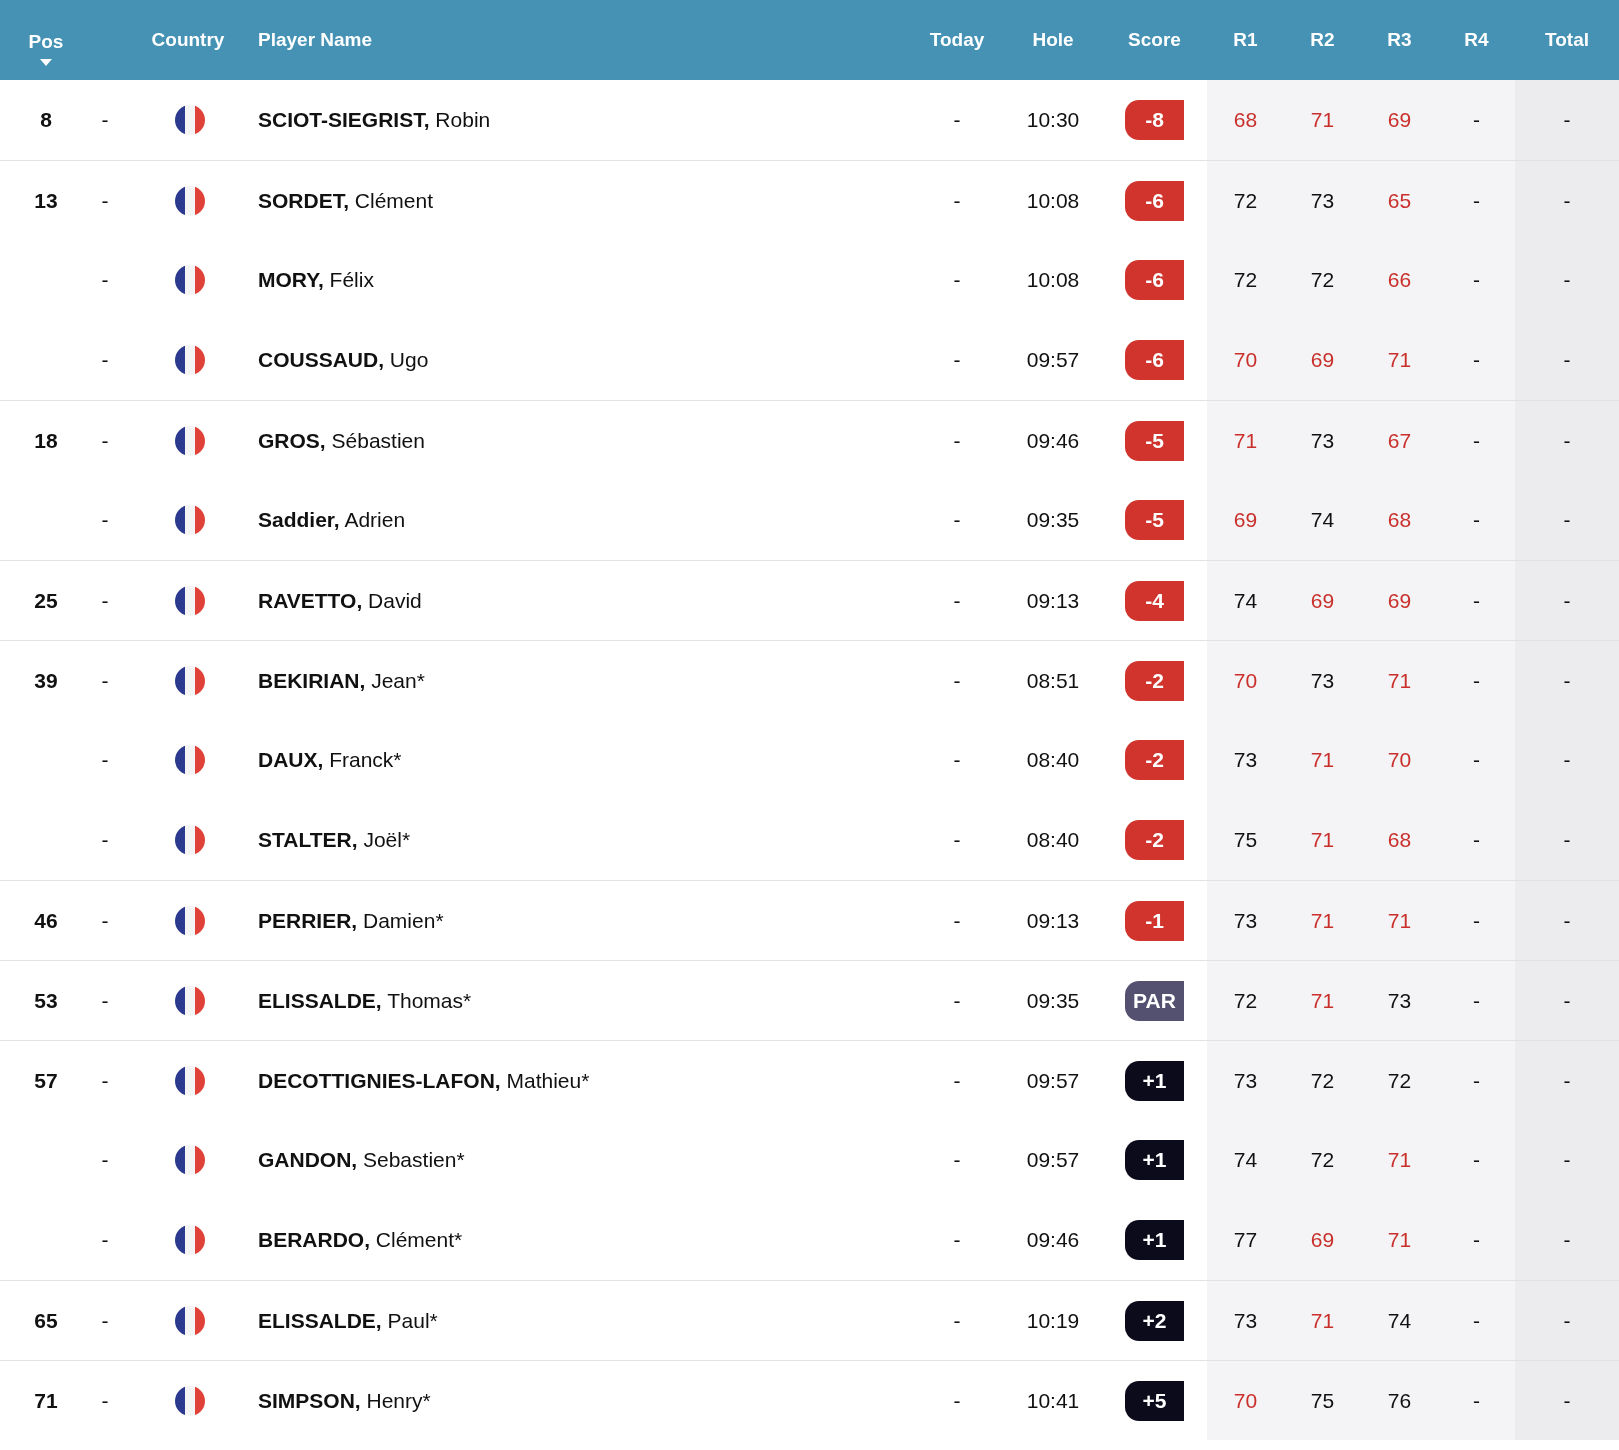  What do you see at coordinates (1567, 39) in the screenshot?
I see `column-header: Total` at bounding box center [1567, 39].